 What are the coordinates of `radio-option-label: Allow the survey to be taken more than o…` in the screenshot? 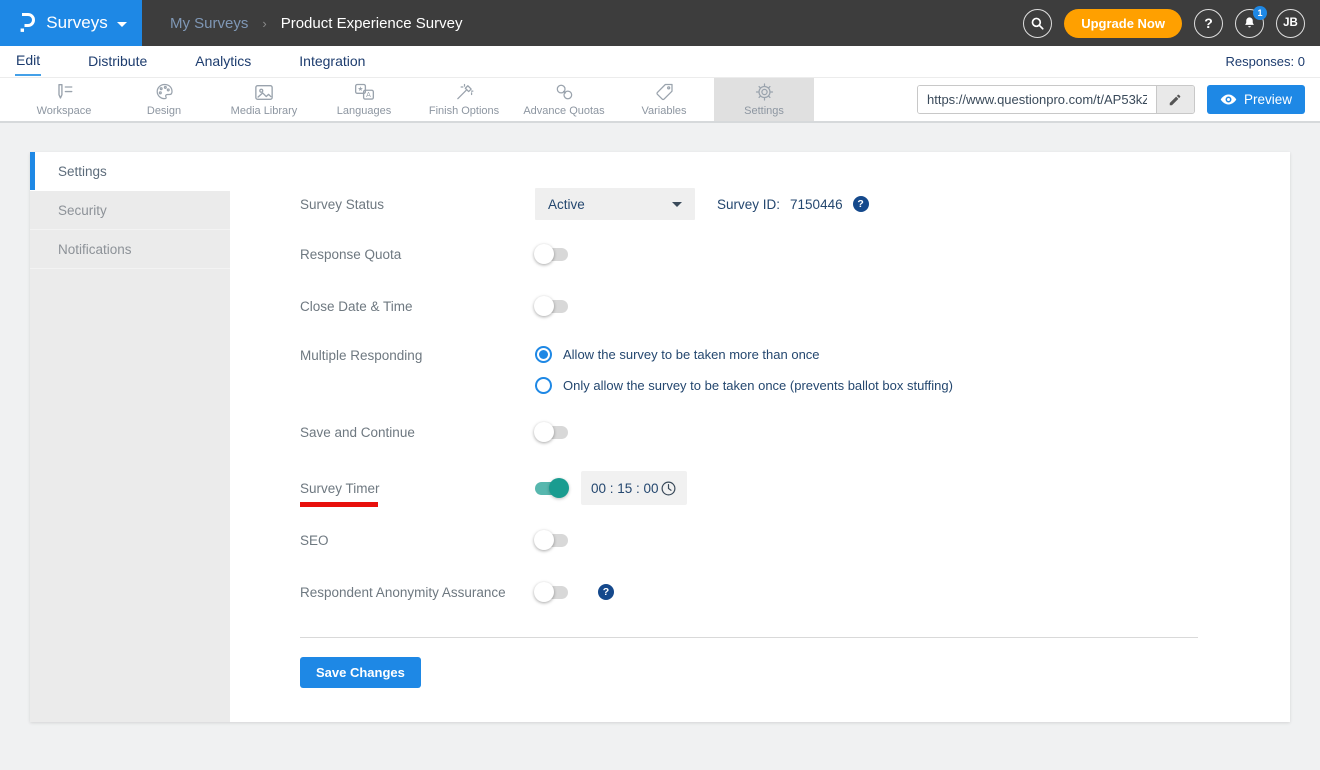 It's located at (691, 354).